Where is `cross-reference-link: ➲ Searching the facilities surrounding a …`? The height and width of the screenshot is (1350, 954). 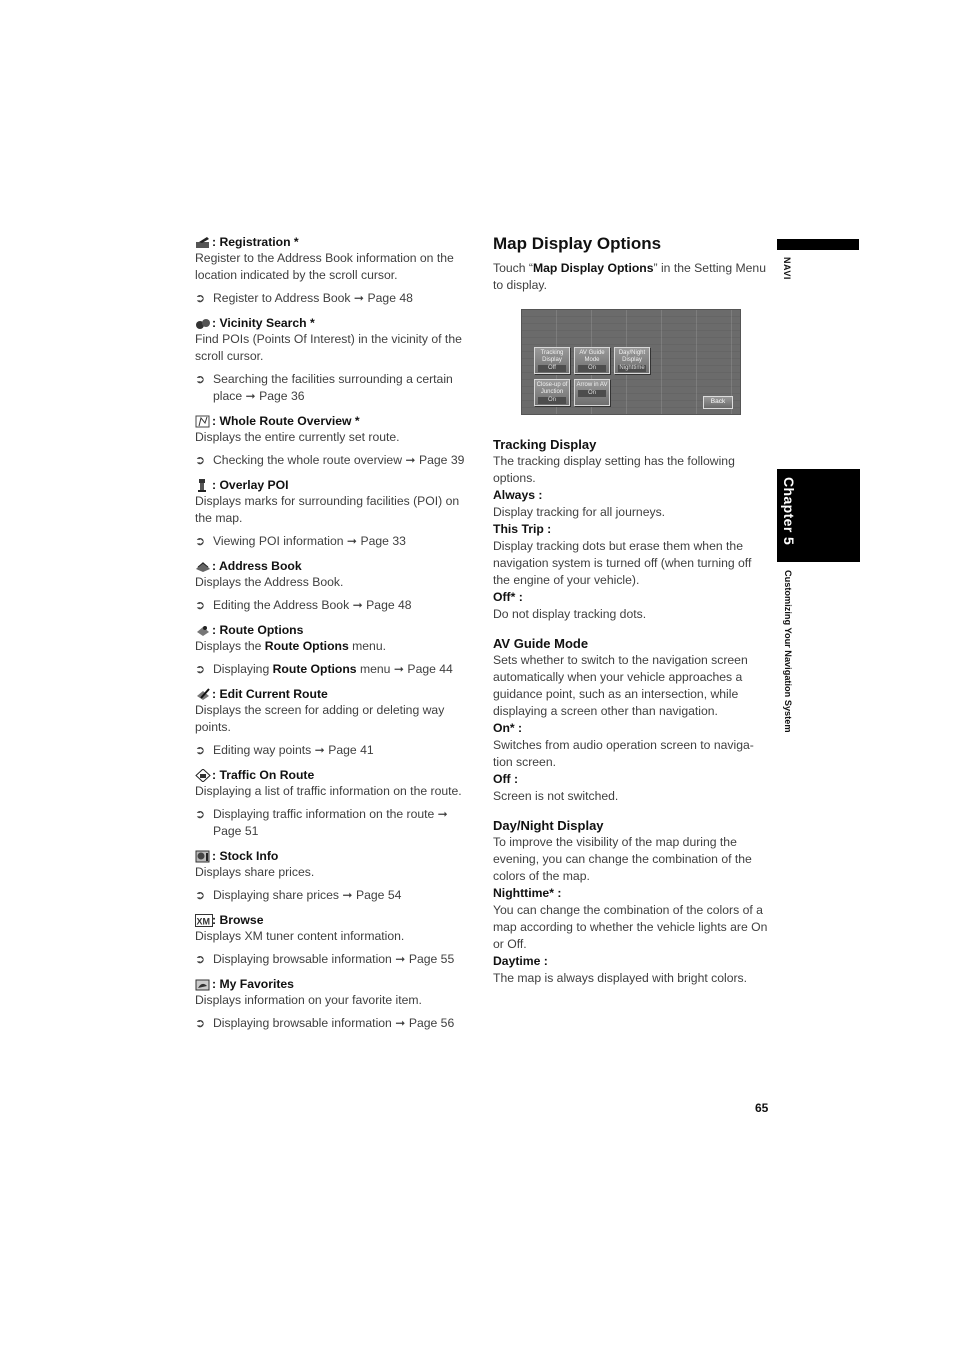 cross-reference-link: ➲ Searching the facilities surrounding a … is located at coordinates (335, 388).